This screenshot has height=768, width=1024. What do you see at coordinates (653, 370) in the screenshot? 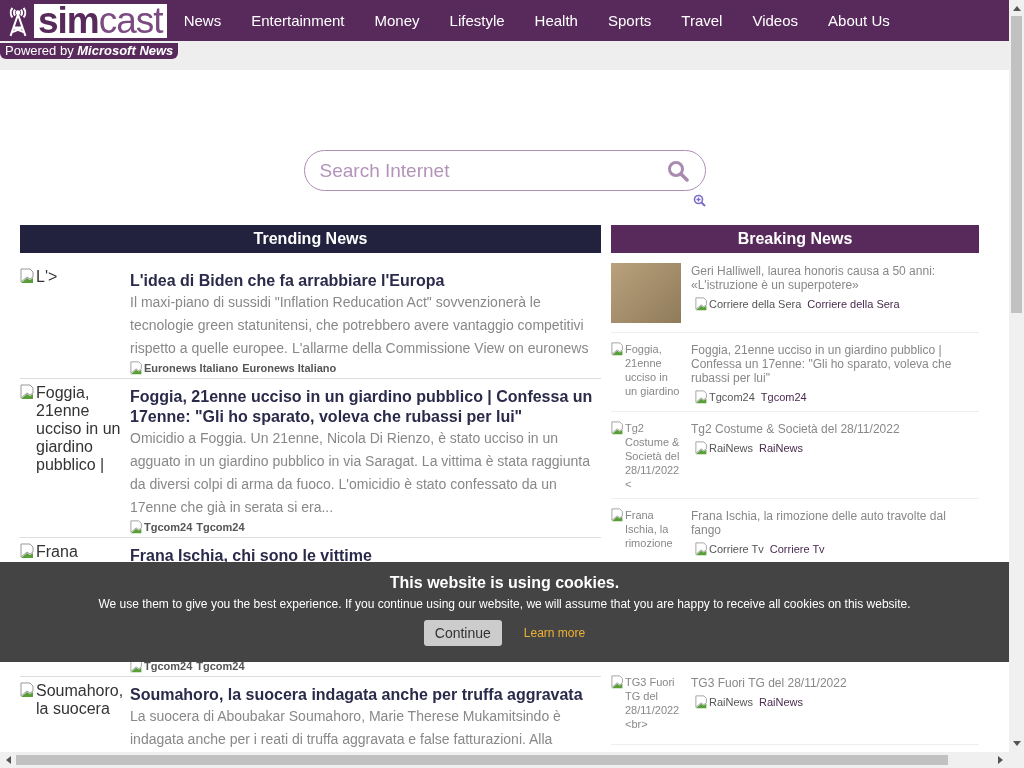
I see `image-alt-text: Foggia, 21enne ucciso in un giardino` at bounding box center [653, 370].